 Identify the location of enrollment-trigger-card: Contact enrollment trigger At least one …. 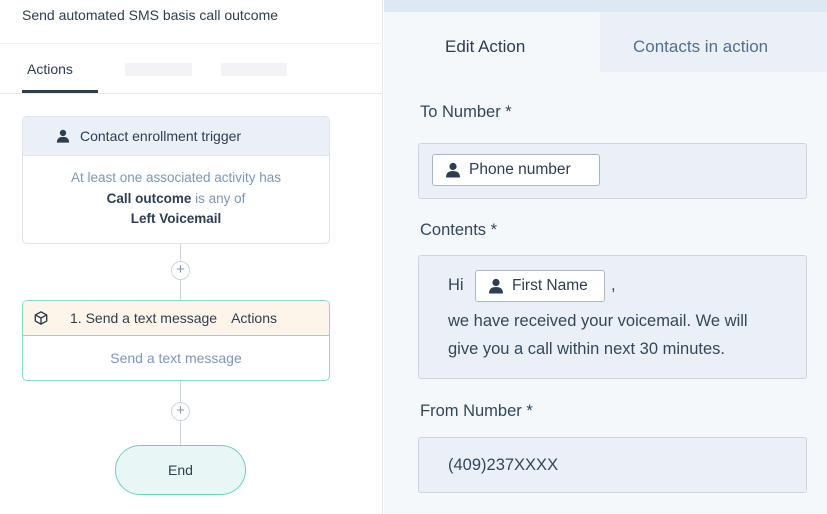
(176, 180).